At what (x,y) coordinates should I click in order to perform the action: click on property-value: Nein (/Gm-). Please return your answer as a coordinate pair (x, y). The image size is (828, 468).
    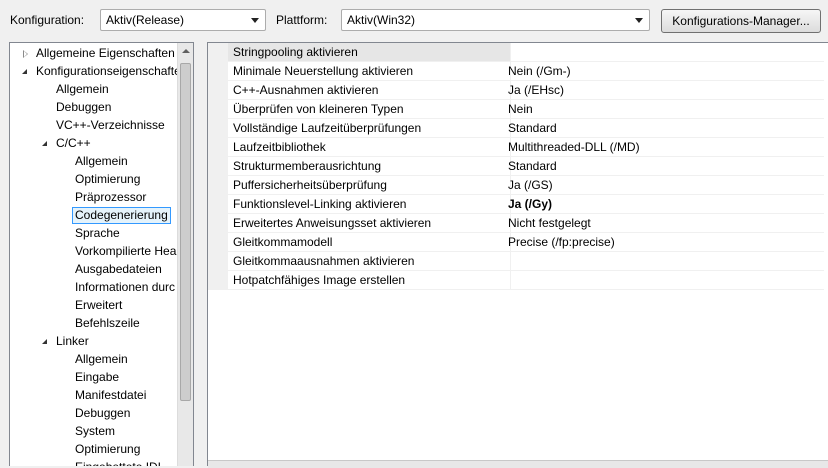
    Looking at the image, I should click on (665, 71).